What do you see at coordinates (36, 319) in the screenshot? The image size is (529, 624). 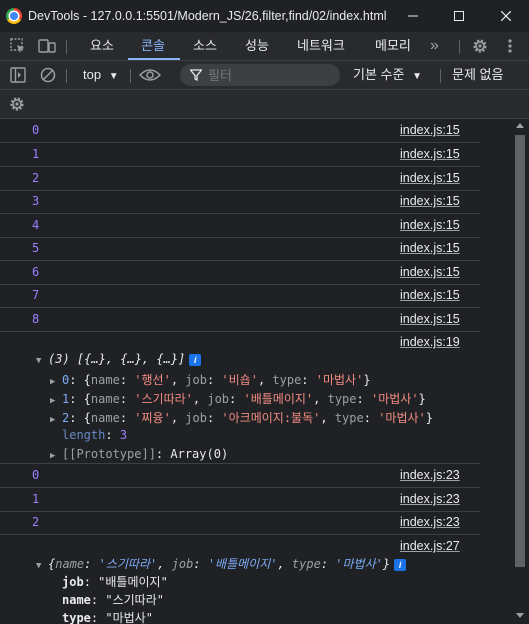 I see `log-value: 8` at bounding box center [36, 319].